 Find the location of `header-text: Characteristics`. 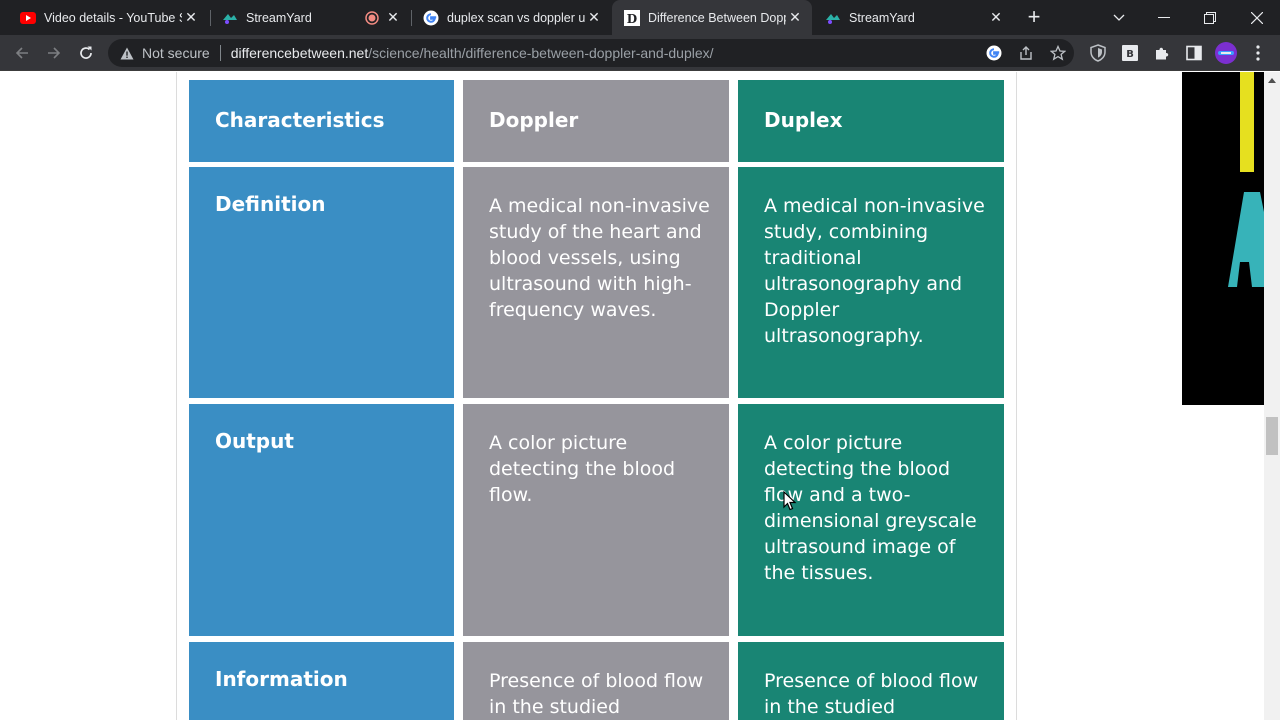

header-text: Characteristics is located at coordinates (300, 120).